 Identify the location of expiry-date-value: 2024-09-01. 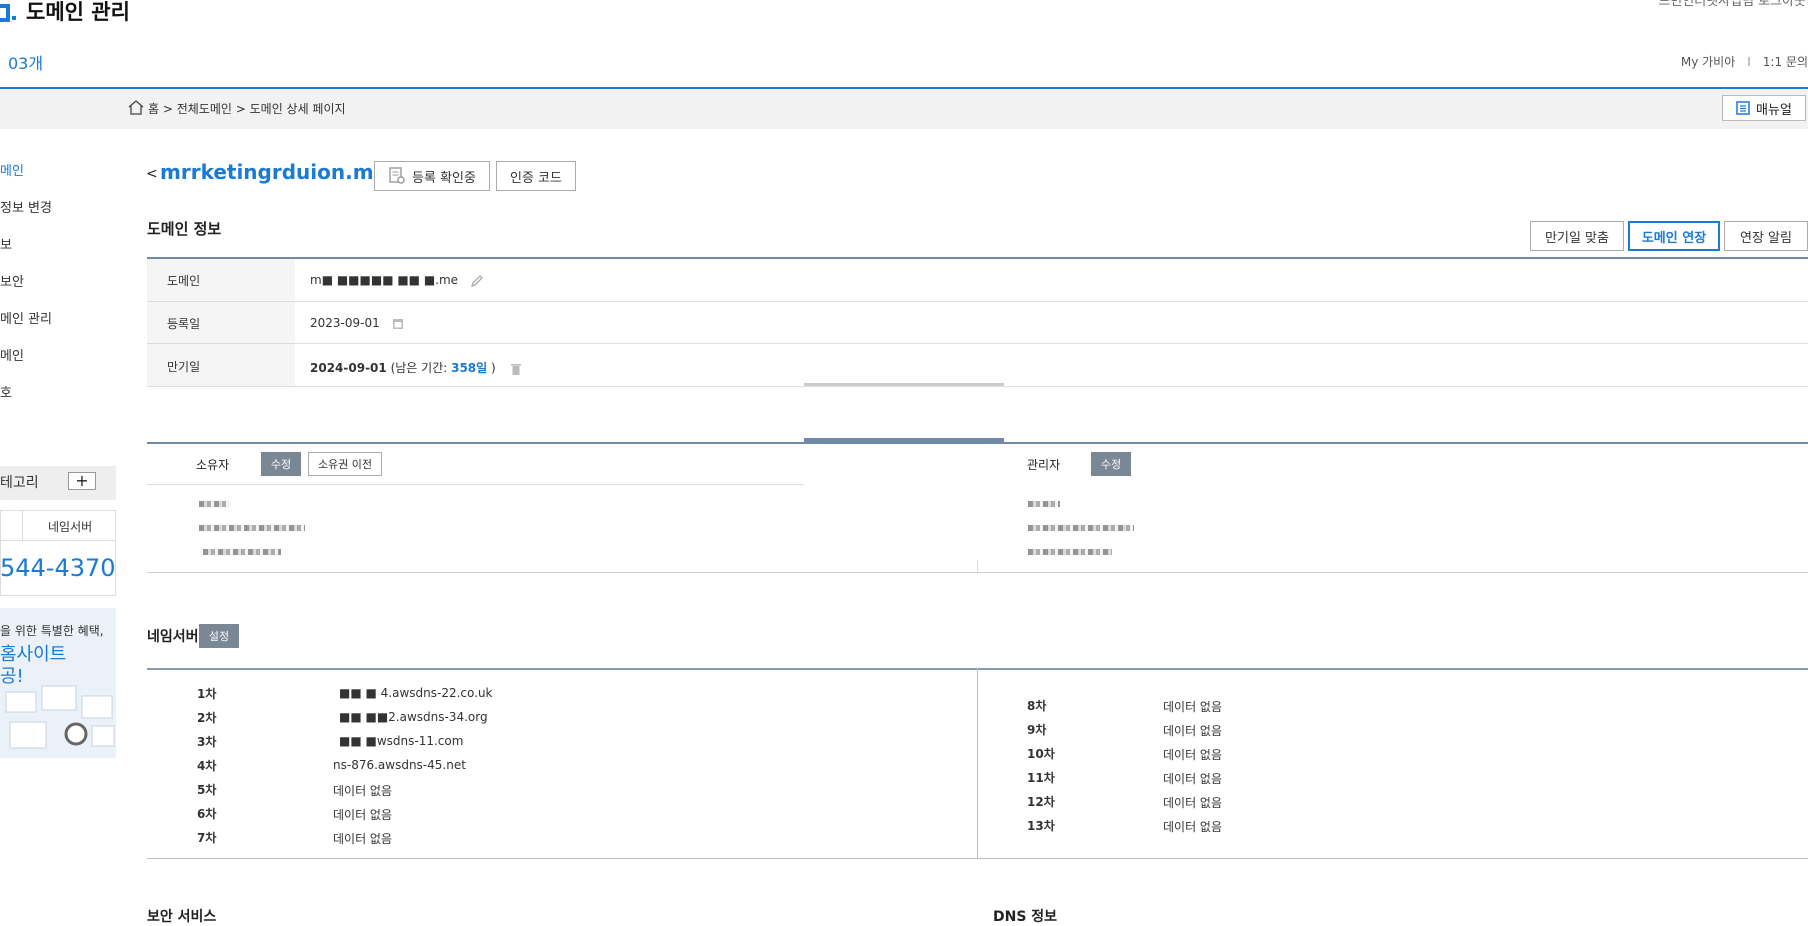
(348, 368).